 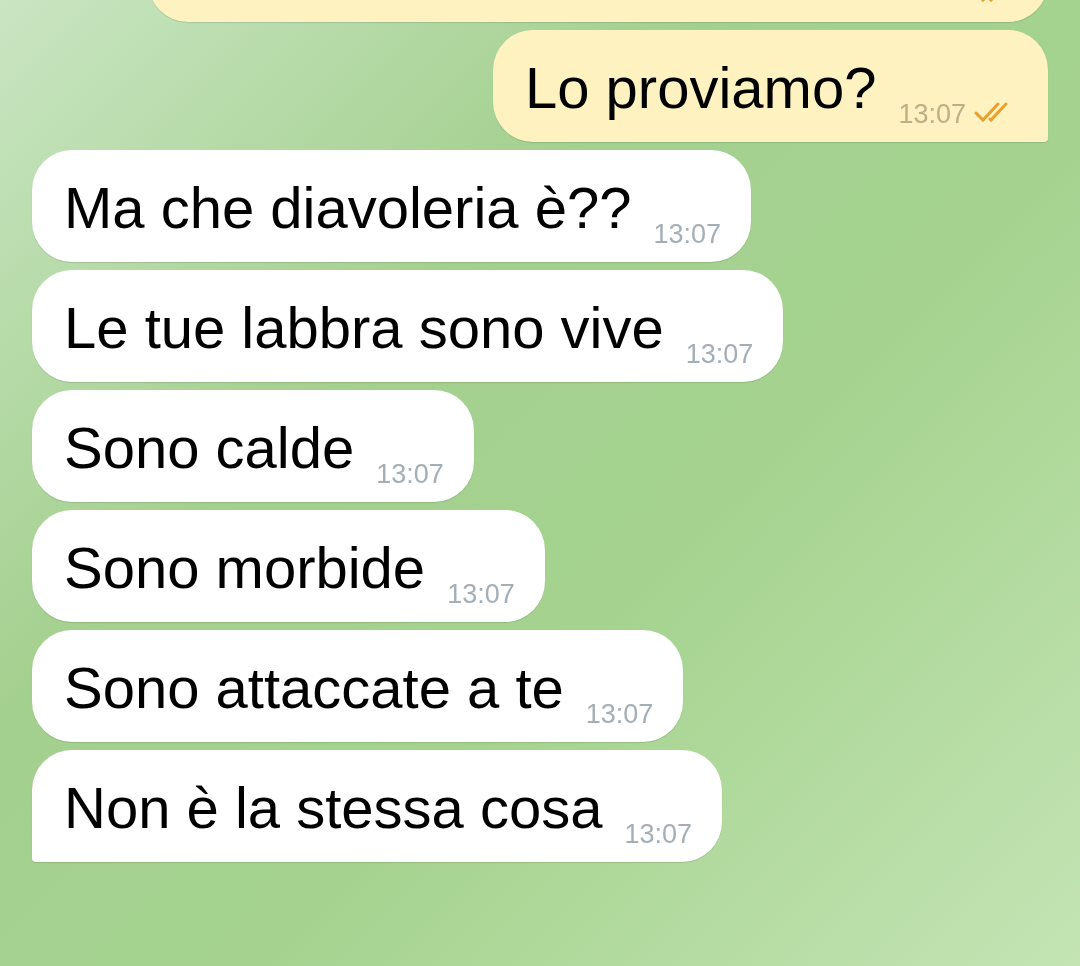 What do you see at coordinates (314, 688) in the screenshot?
I see `message-text: Sono attaccate a te` at bounding box center [314, 688].